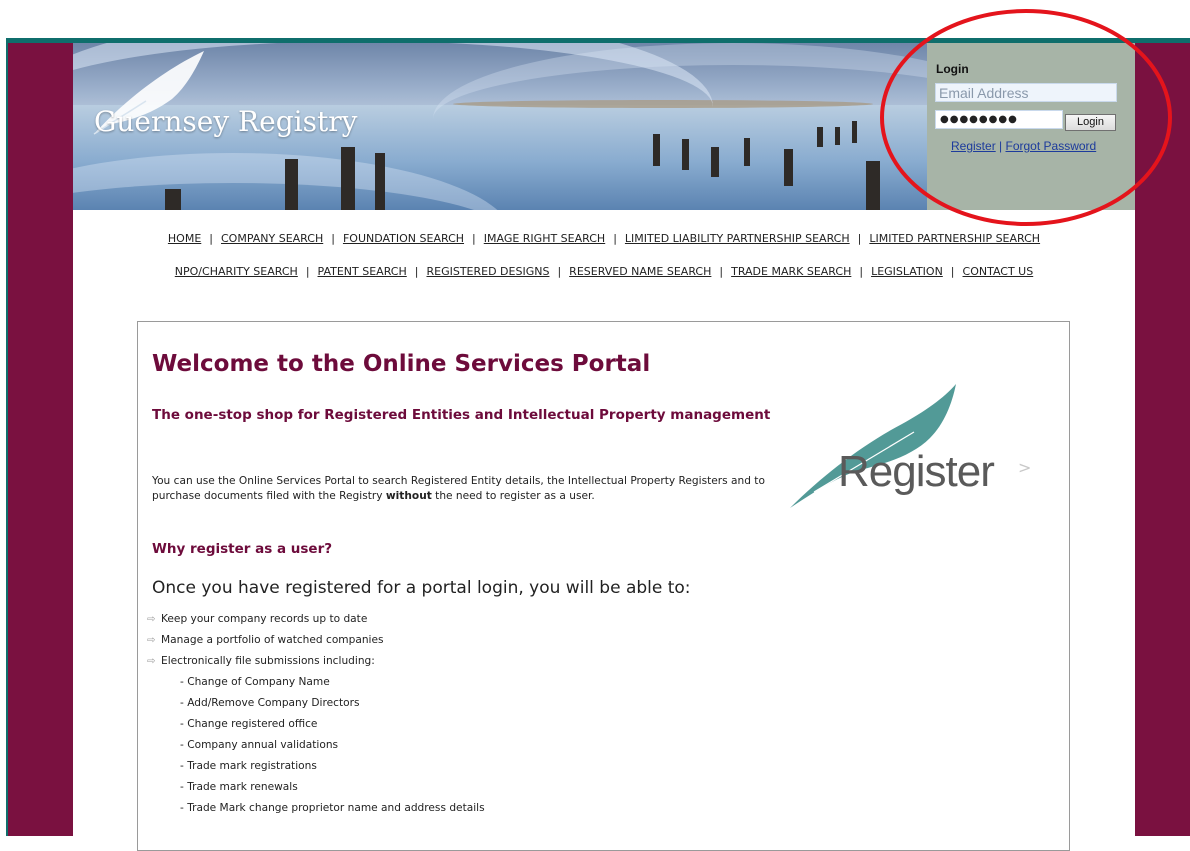 The width and height of the screenshot is (1190, 851). I want to click on annotation-circle, so click(1026, 117).